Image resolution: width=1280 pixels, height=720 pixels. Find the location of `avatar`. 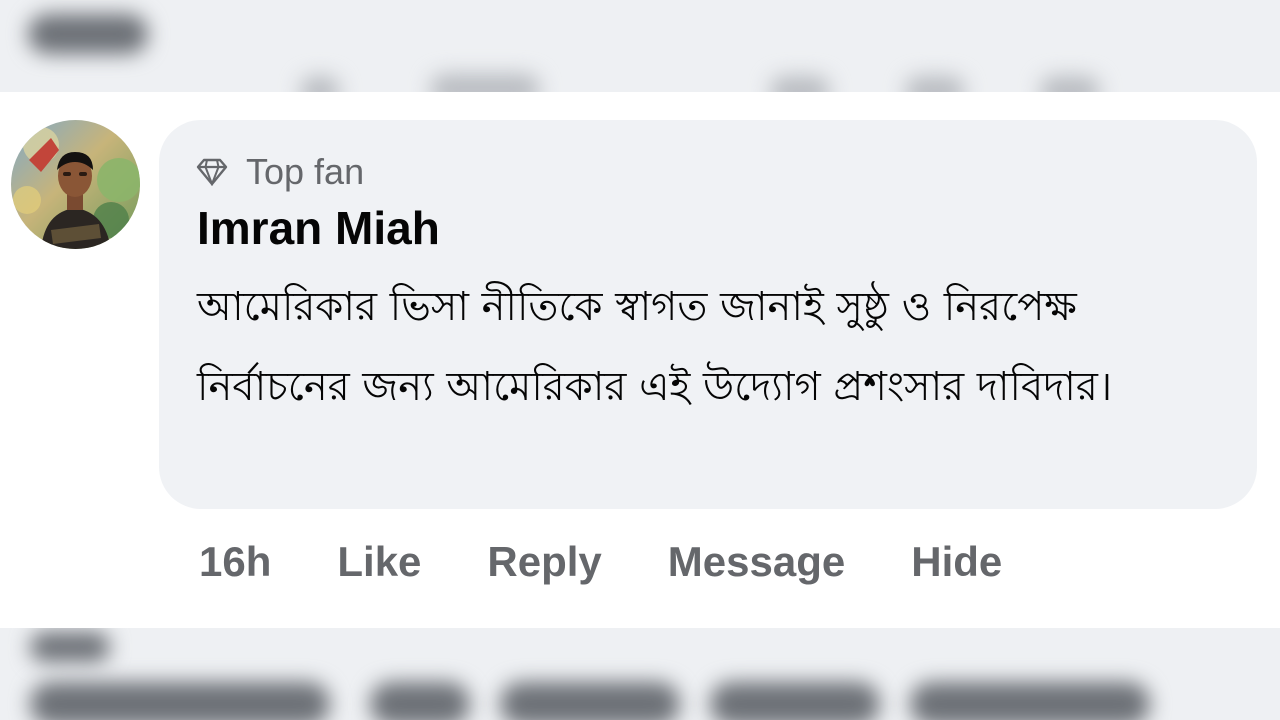

avatar is located at coordinates (75, 184).